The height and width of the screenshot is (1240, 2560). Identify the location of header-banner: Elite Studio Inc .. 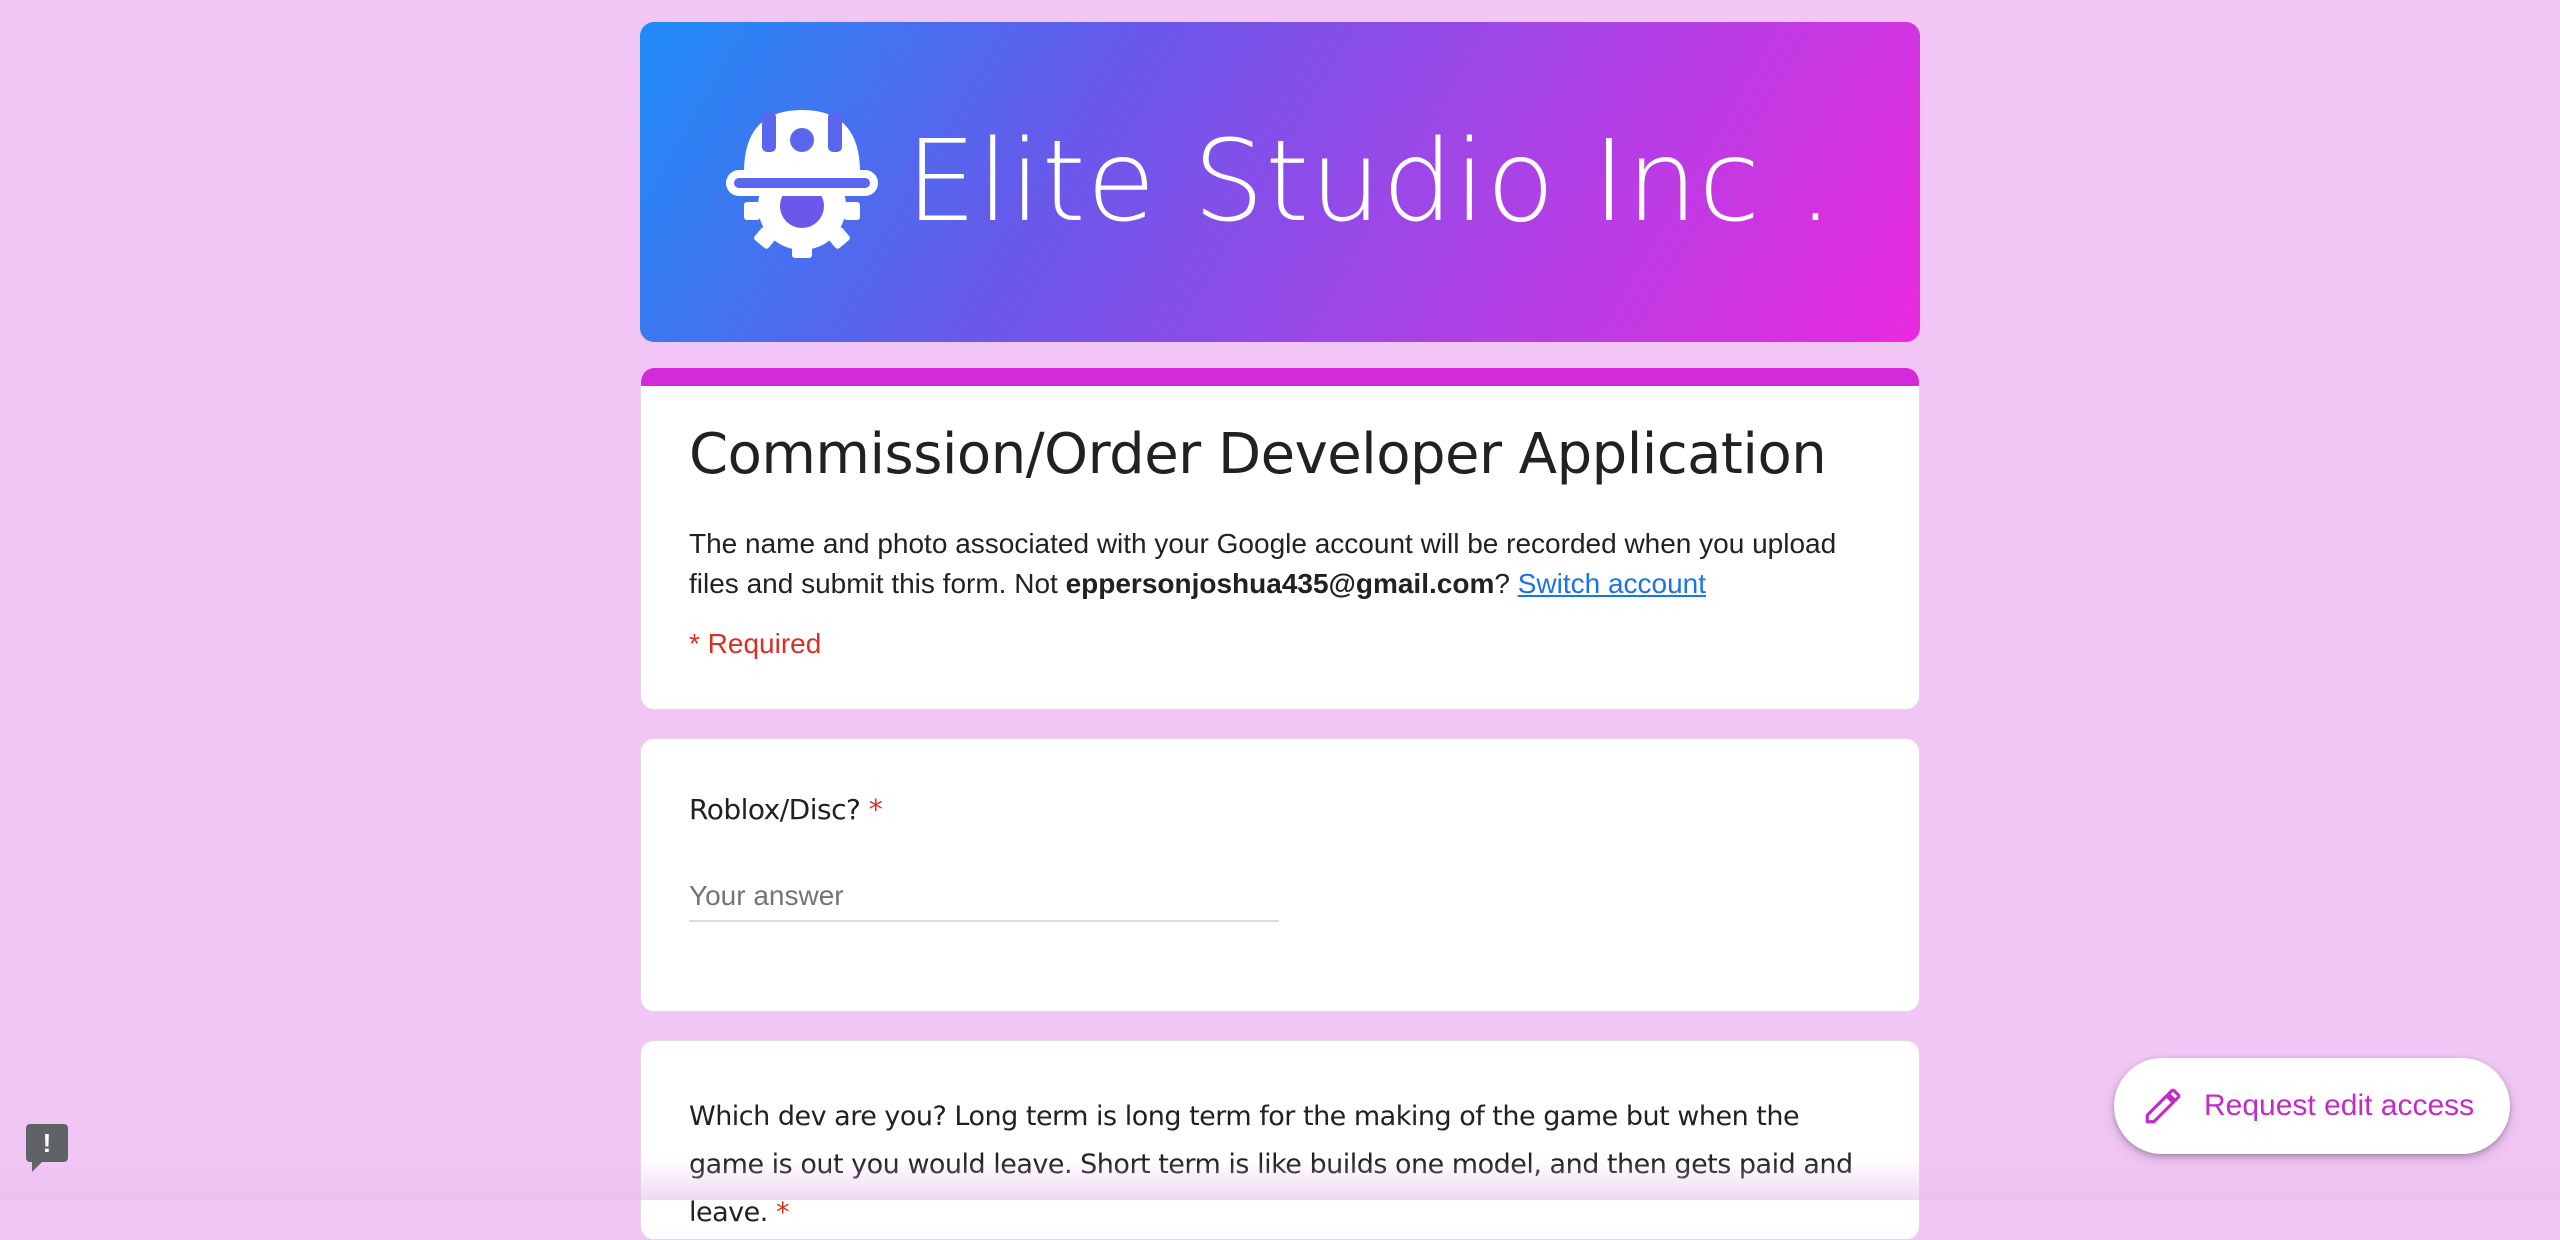
(1280, 182).